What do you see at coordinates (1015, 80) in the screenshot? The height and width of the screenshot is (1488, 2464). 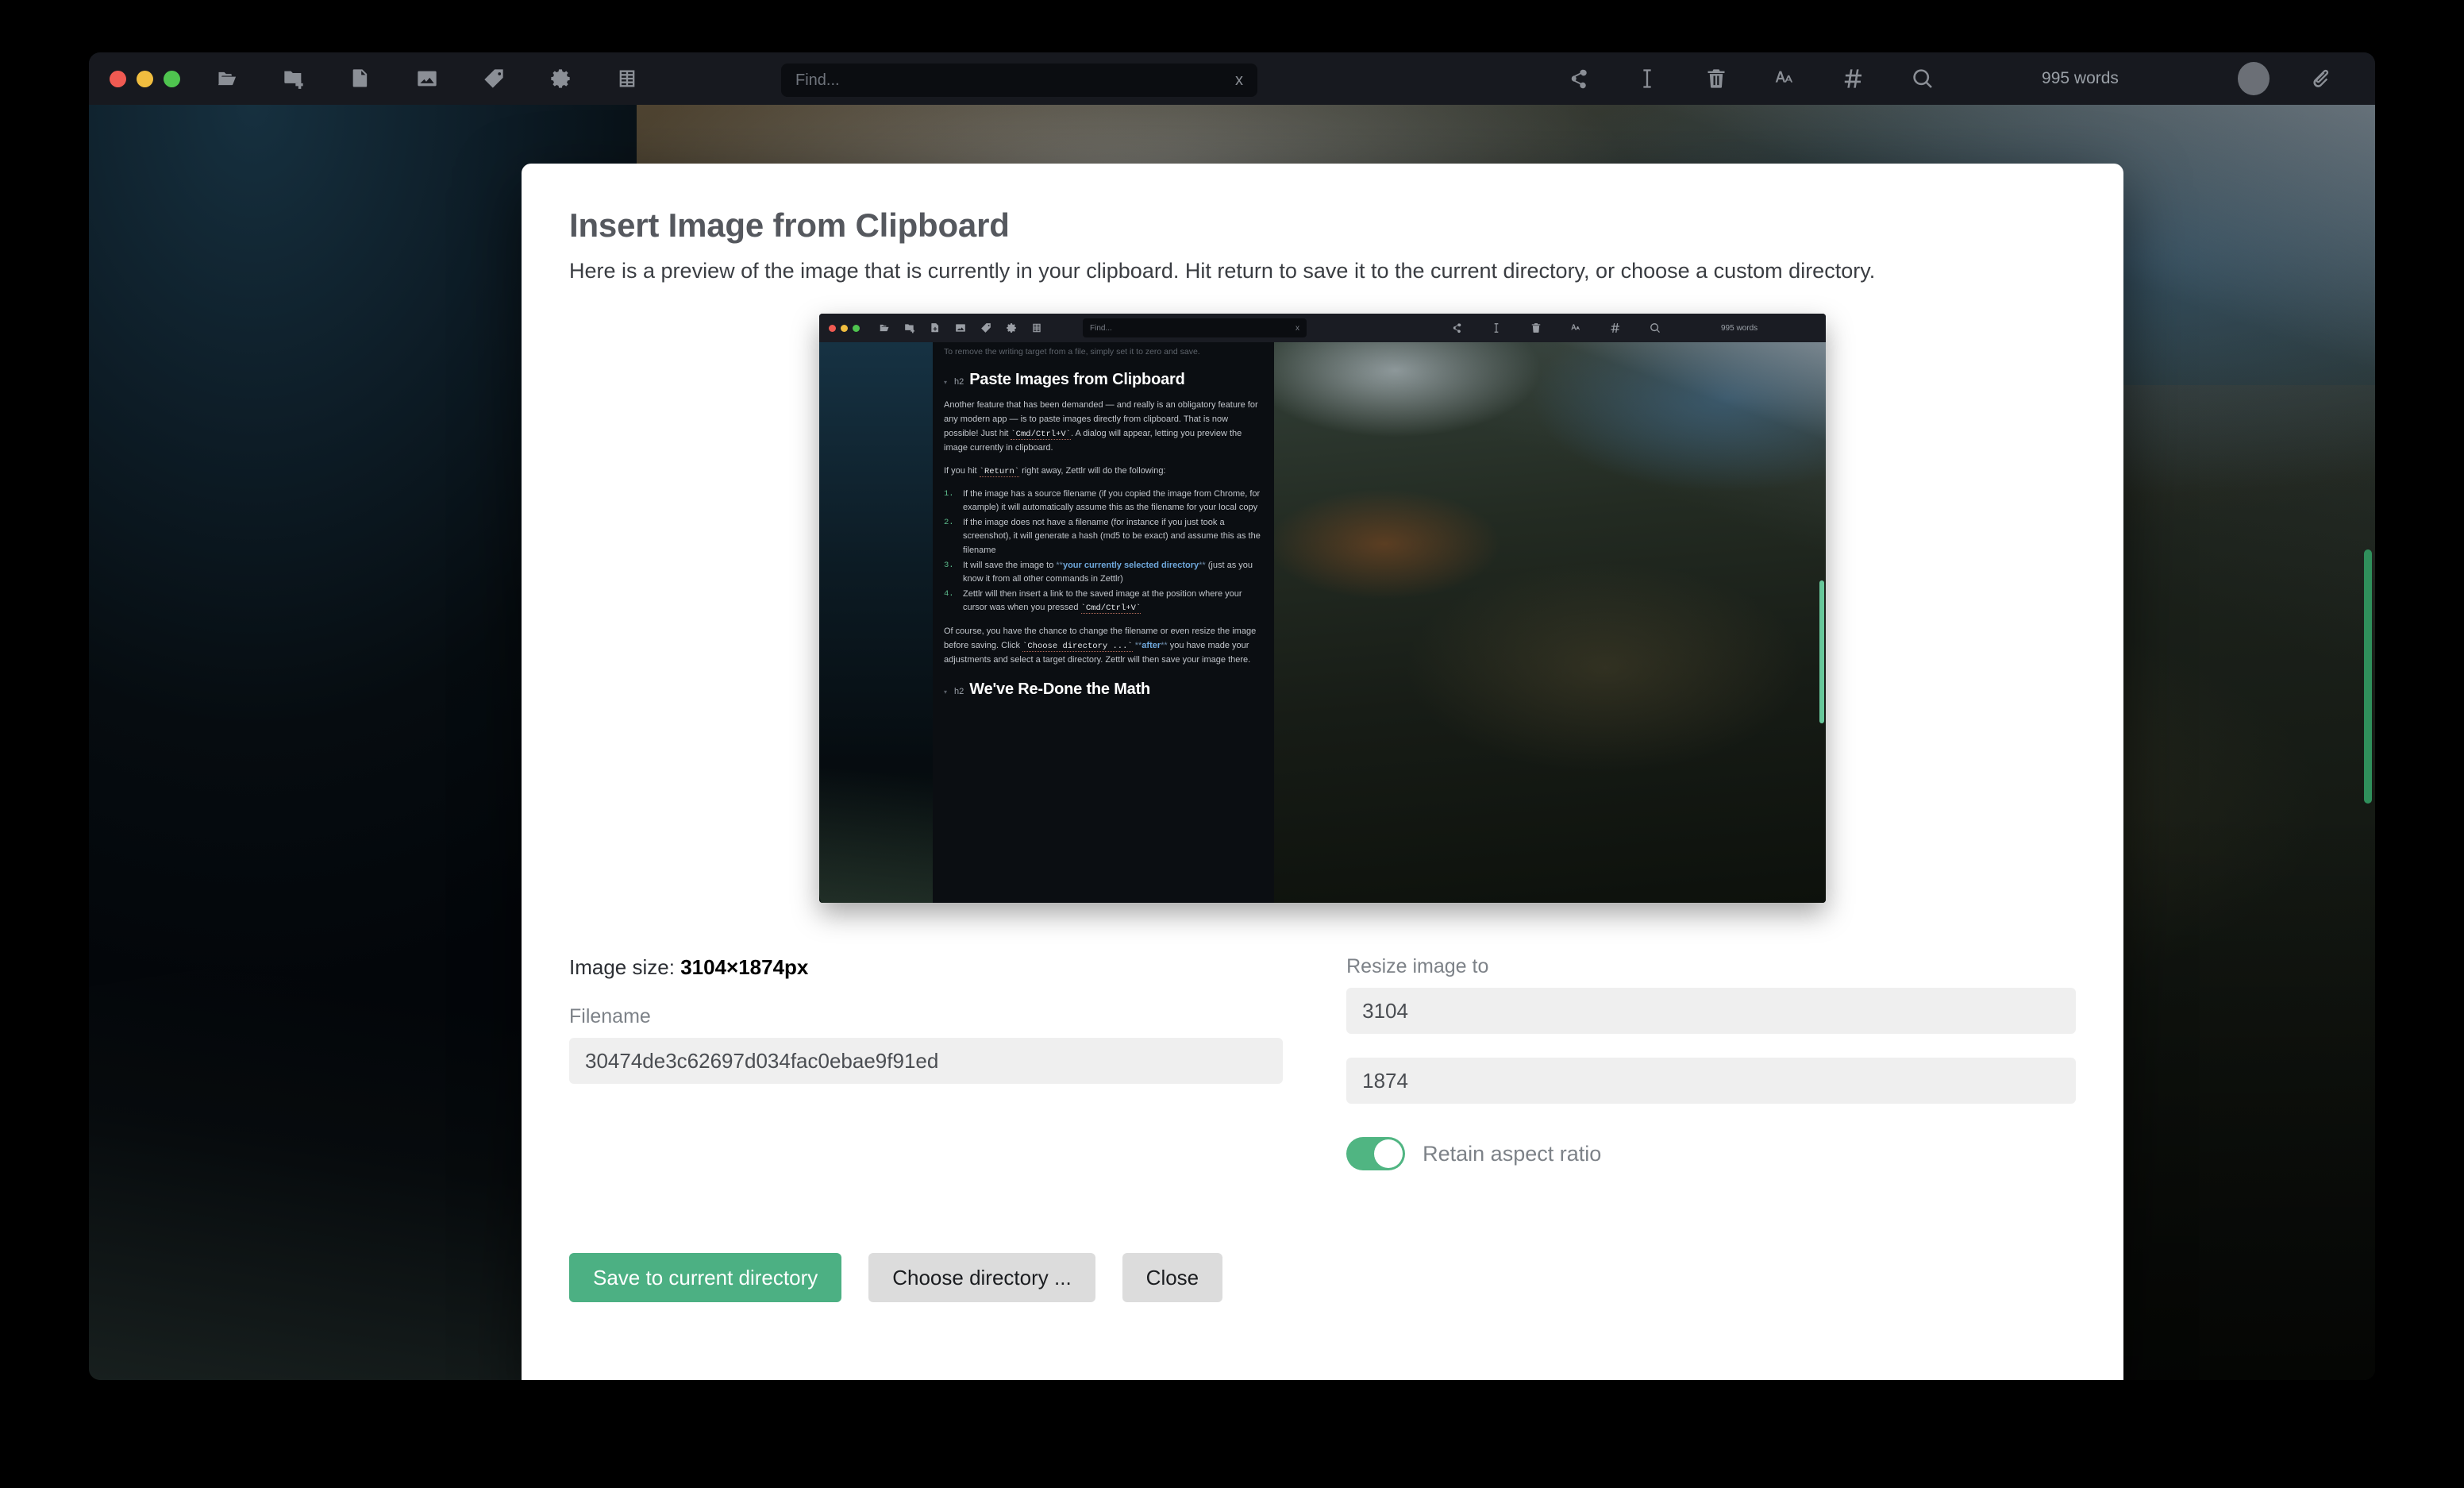 I see `search-input` at bounding box center [1015, 80].